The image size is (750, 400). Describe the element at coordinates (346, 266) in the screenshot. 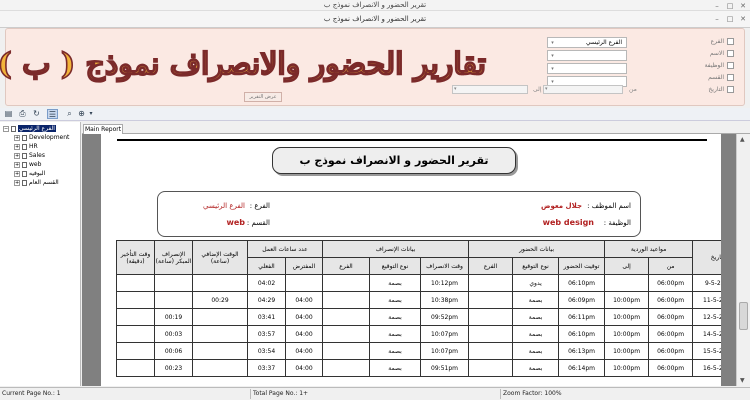

I see `col-dep-branch: الفرع` at that location.